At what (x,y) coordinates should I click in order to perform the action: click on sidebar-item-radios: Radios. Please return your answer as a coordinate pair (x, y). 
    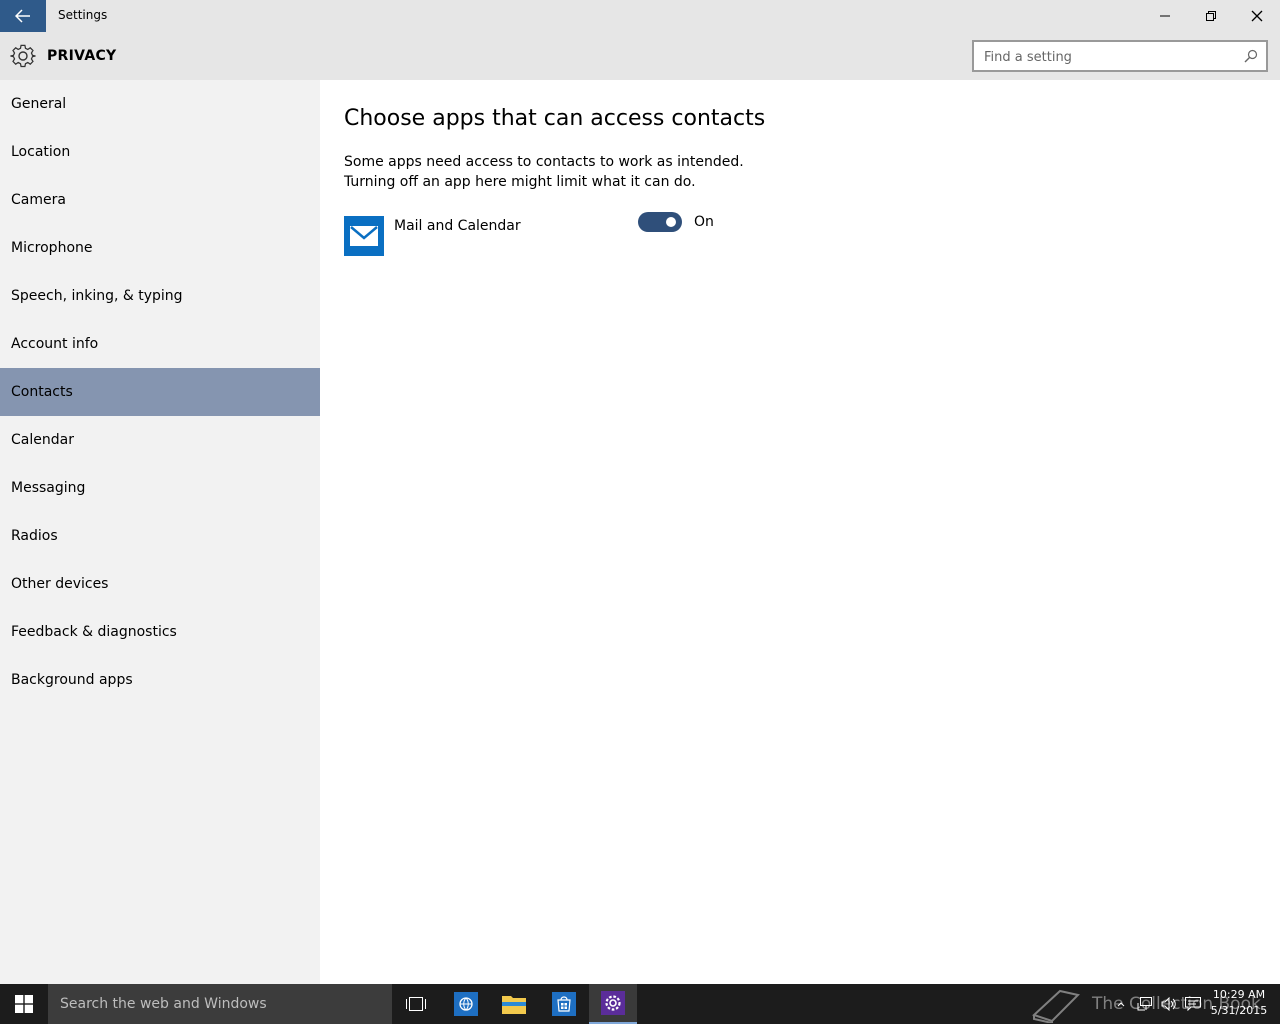
    Looking at the image, I should click on (160, 536).